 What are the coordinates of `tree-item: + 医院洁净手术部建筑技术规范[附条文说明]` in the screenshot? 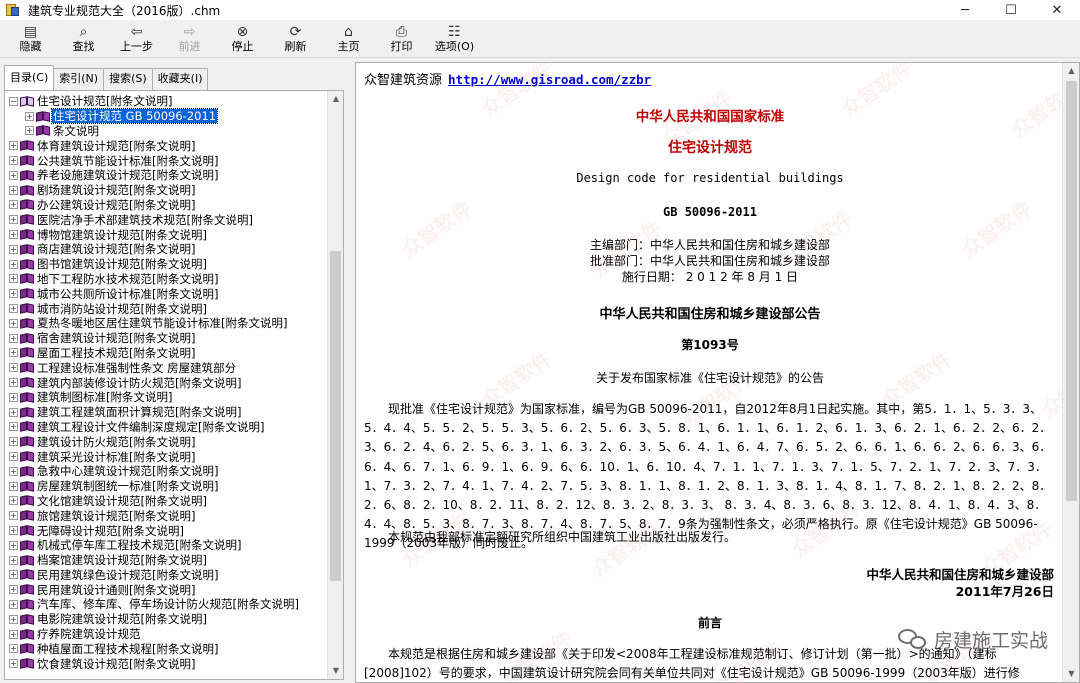 It's located at (166, 219).